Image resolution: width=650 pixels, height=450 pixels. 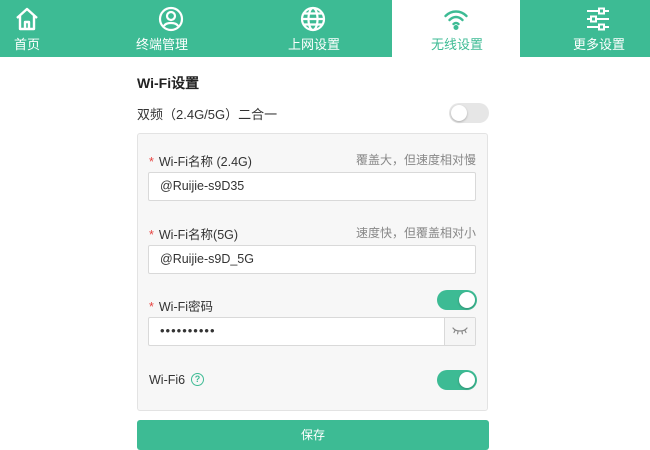 I want to click on tab-wireless-settings: 无线设置, so click(x=456, y=28).